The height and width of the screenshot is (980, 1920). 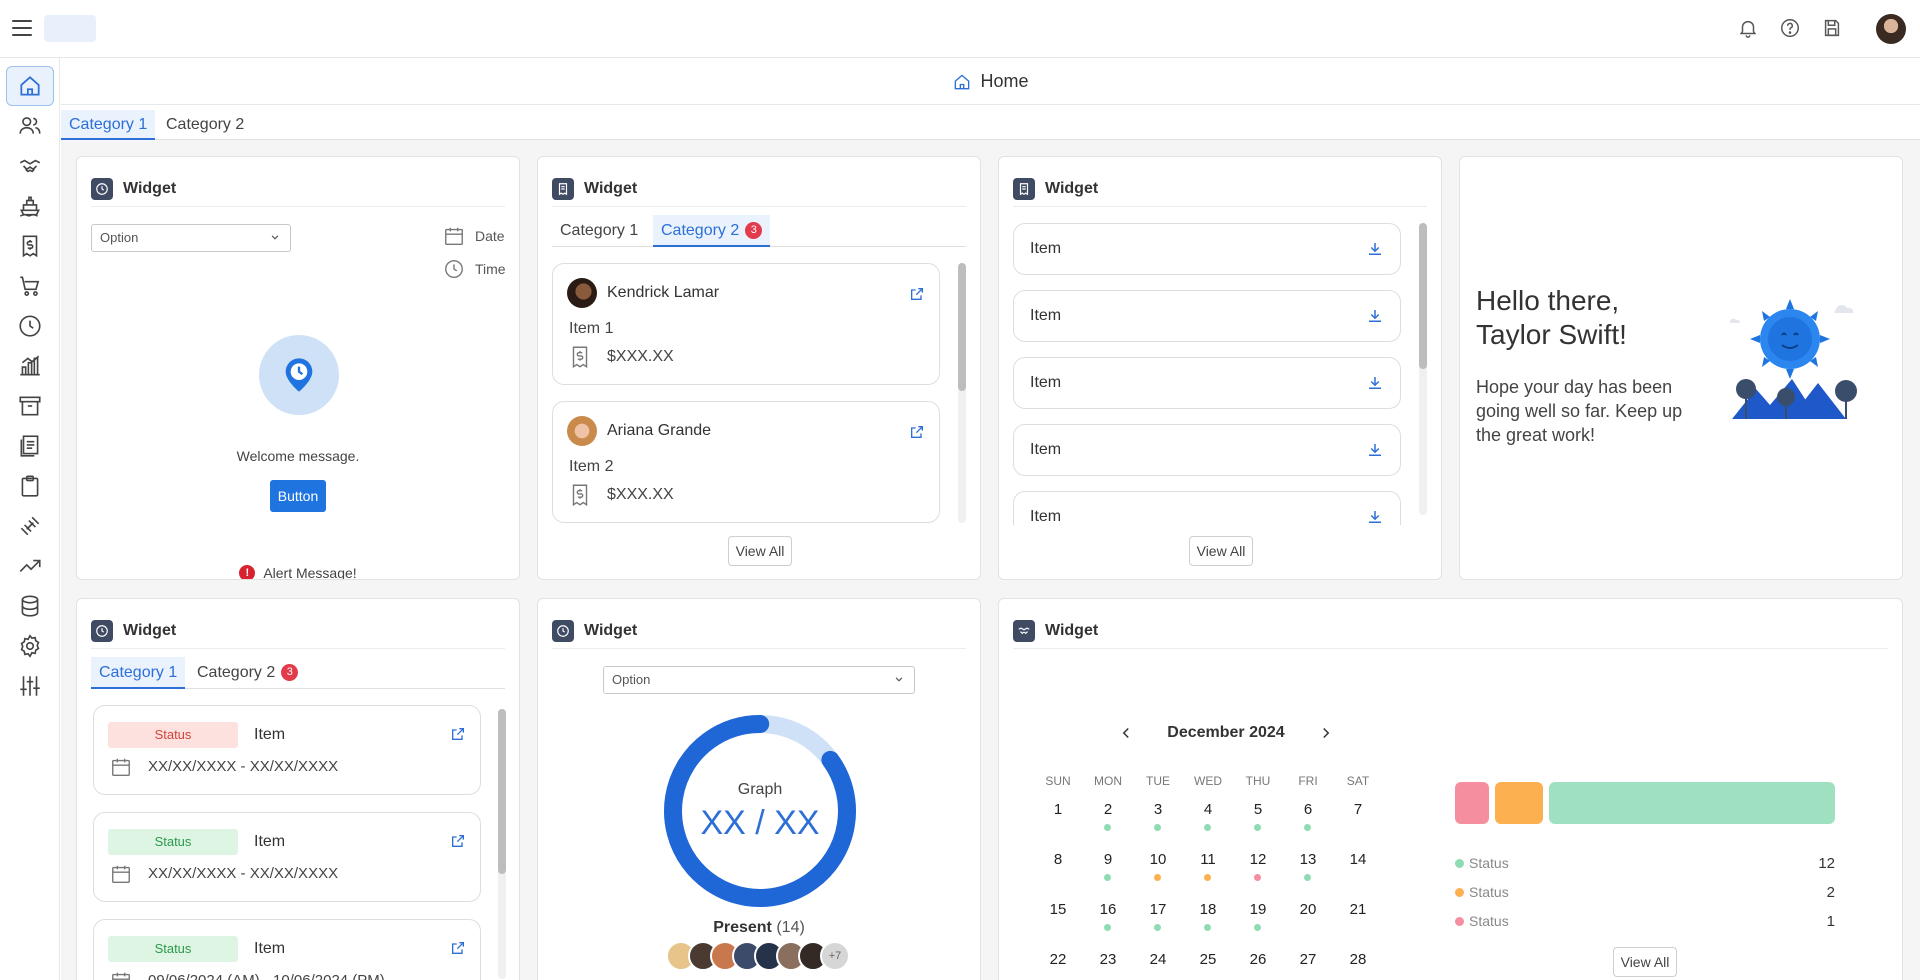 I want to click on calendar-day: 19, so click(x=1258, y=909).